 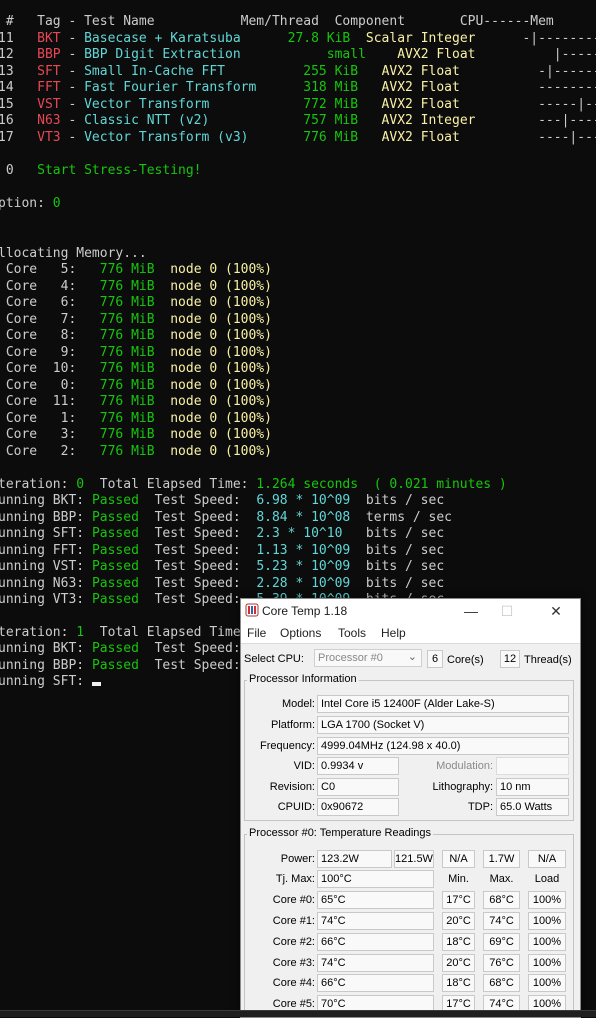 What do you see at coordinates (138, 368) in the screenshot?
I see `alloc-line: Core 10: 776 MiB node 0 (100%)` at bounding box center [138, 368].